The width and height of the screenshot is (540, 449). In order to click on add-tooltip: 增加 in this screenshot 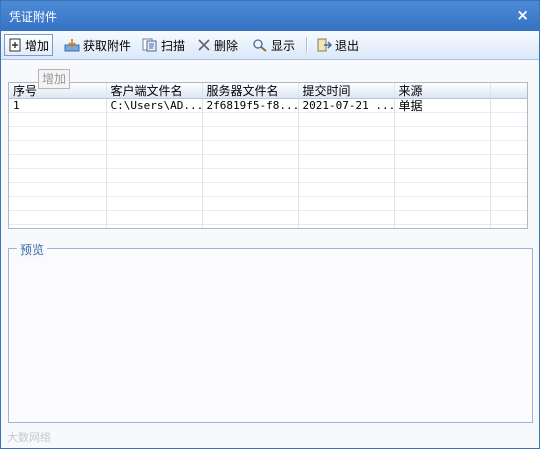, I will do `click(54, 79)`.